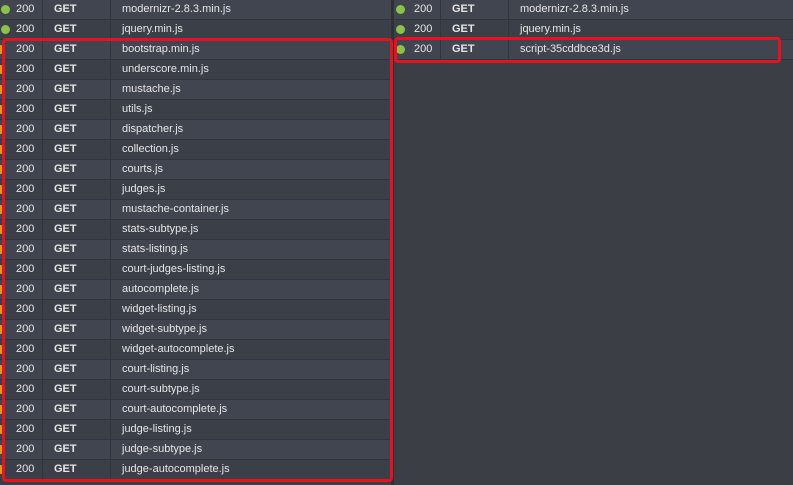 The height and width of the screenshot is (485, 793). I want to click on request-row: 200 GET underscore.min.js, so click(195, 70).